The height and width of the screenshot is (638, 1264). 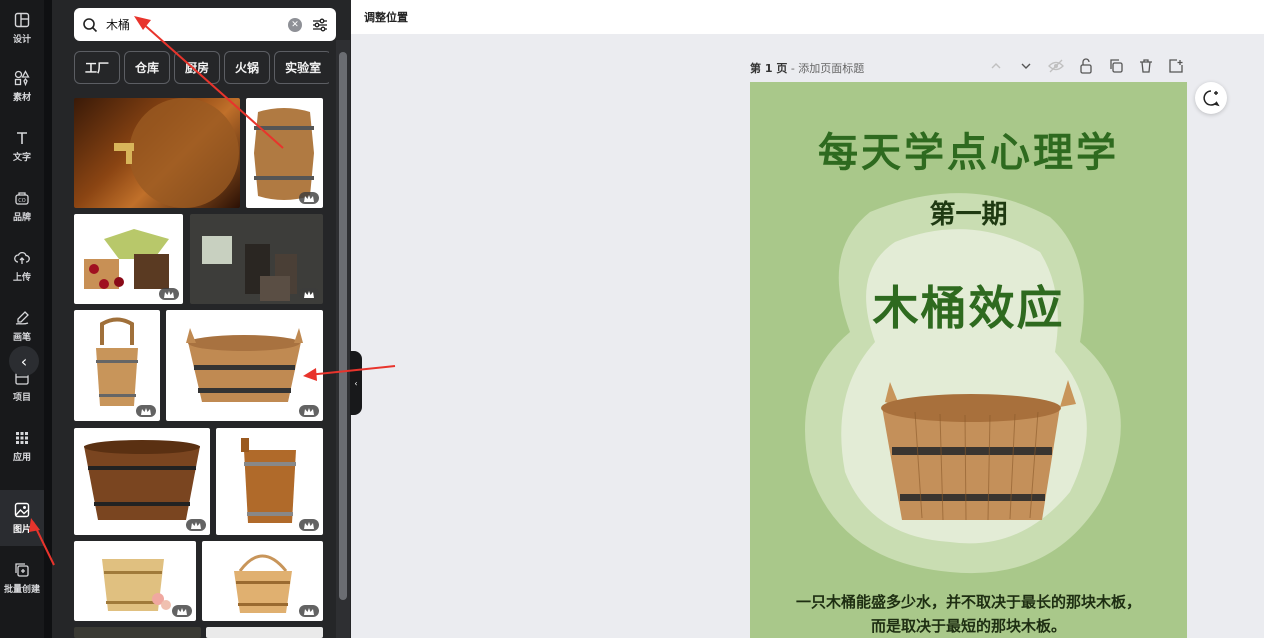 What do you see at coordinates (247, 67) in the screenshot?
I see `chip-hotpot: 火锅` at bounding box center [247, 67].